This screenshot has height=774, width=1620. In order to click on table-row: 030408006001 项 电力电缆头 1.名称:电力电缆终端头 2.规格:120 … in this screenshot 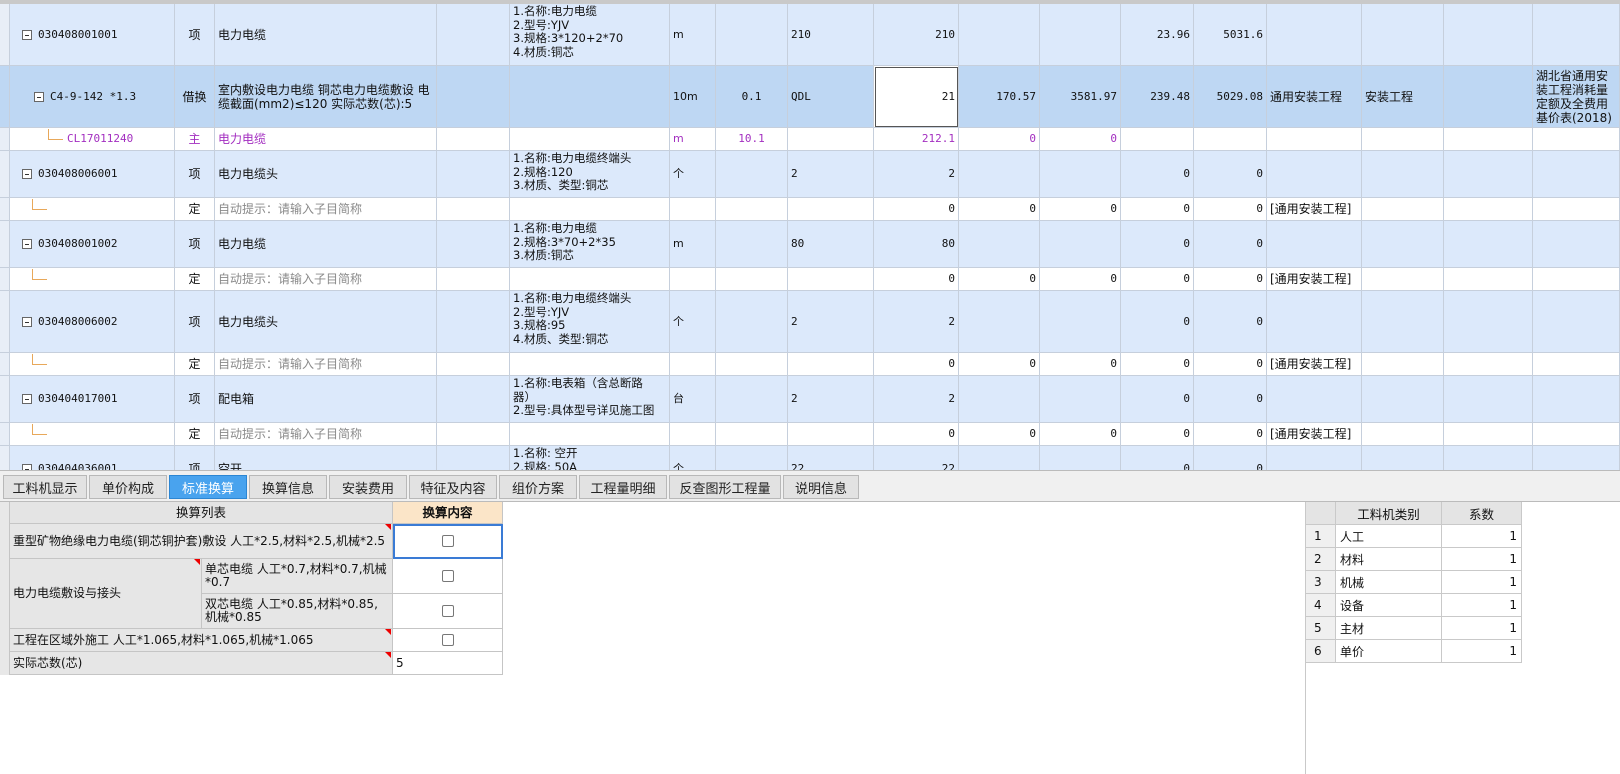, I will do `click(810, 174)`.